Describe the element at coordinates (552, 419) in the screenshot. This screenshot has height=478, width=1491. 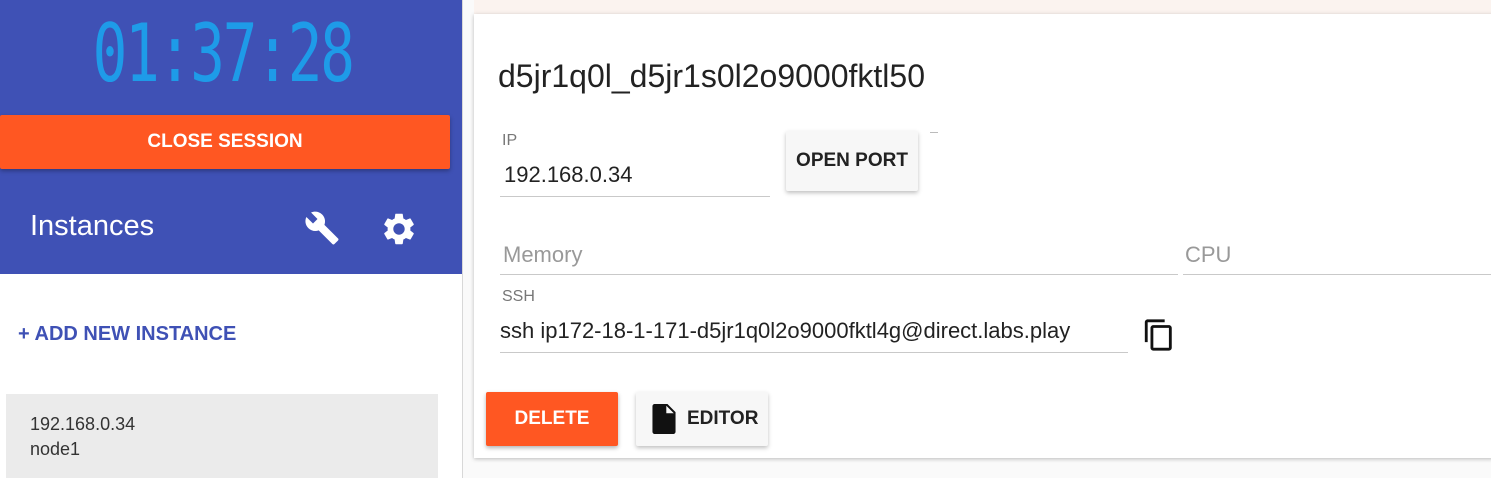
I see `delete-button: DELETE` at that location.